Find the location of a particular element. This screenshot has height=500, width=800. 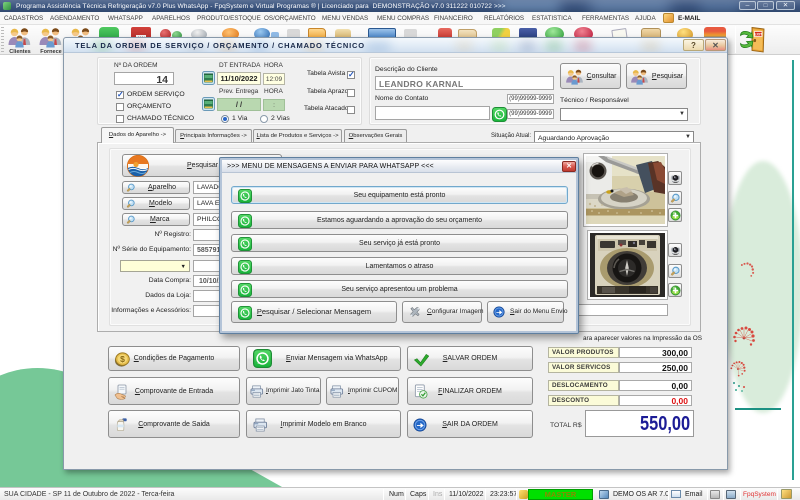

svg-text: EXIT is located at coordinates (758, 35).